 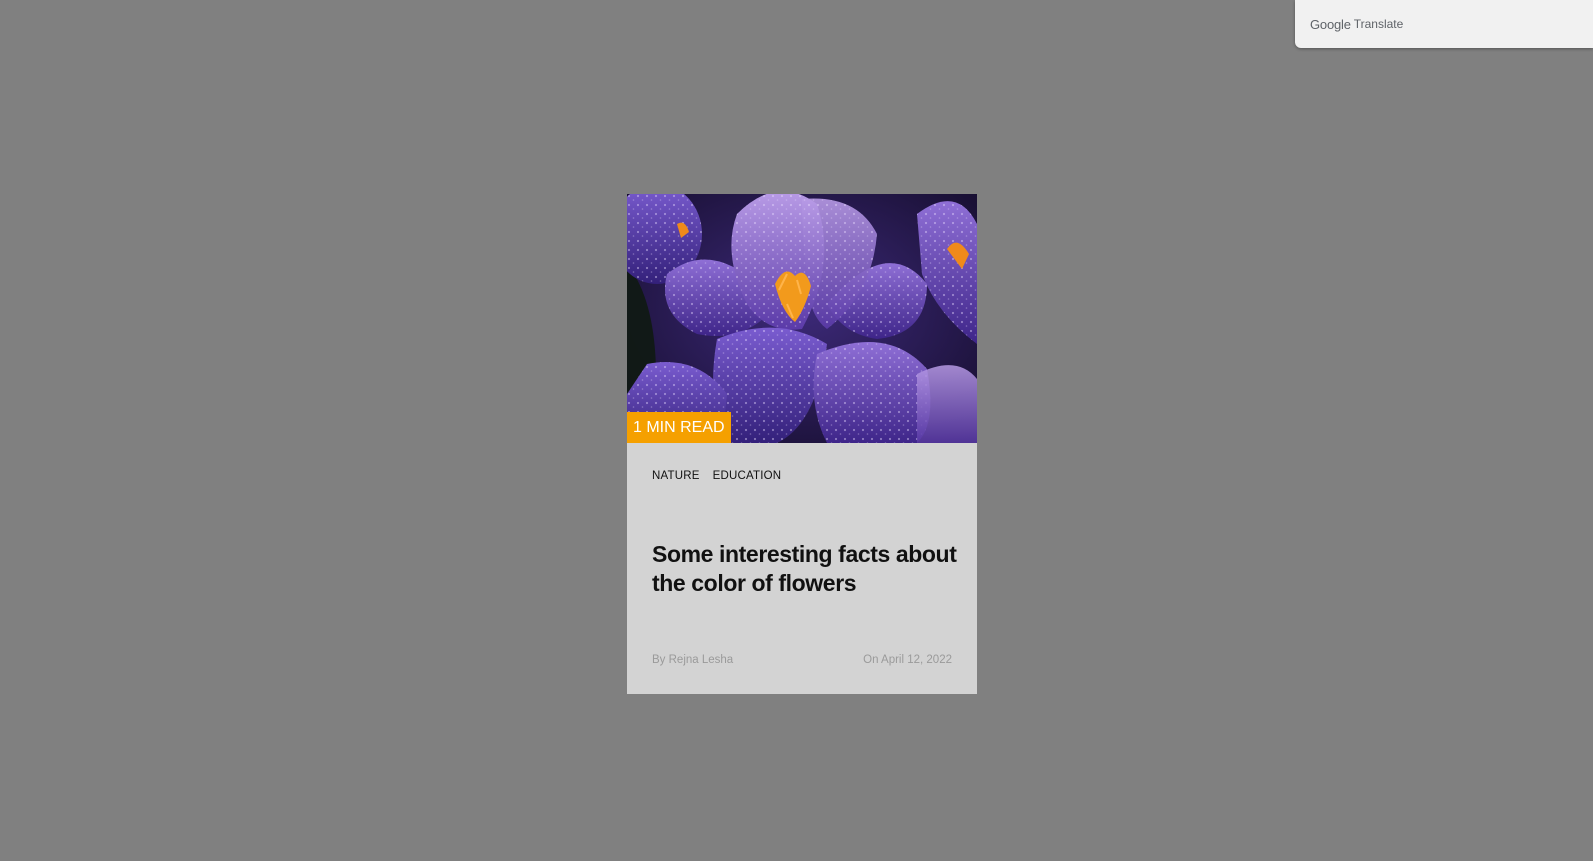 What do you see at coordinates (1330, 24) in the screenshot?
I see `google-logo-text: Google` at bounding box center [1330, 24].